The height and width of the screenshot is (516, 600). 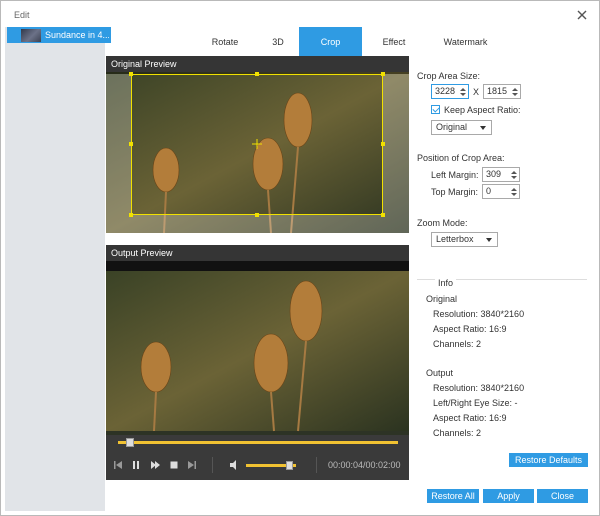 I want to click on window-title: Edit, so click(x=22, y=15).